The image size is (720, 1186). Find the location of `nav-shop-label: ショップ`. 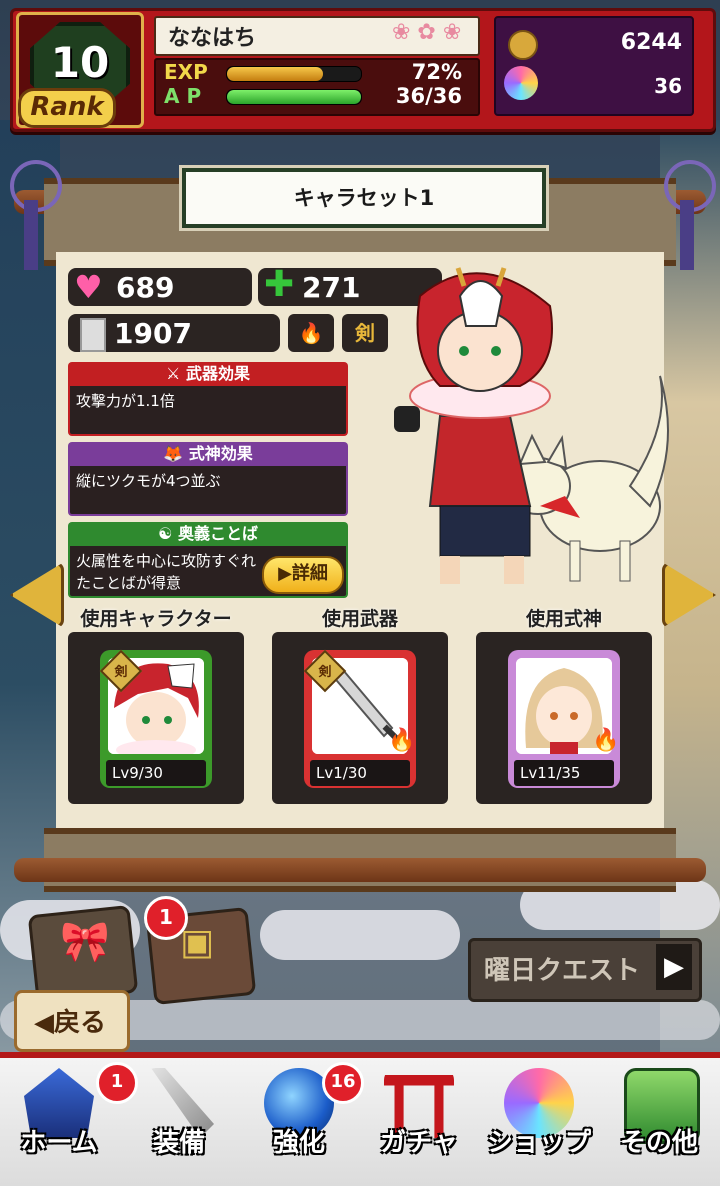

nav-shop-label: ショップ is located at coordinates (538, 1143).